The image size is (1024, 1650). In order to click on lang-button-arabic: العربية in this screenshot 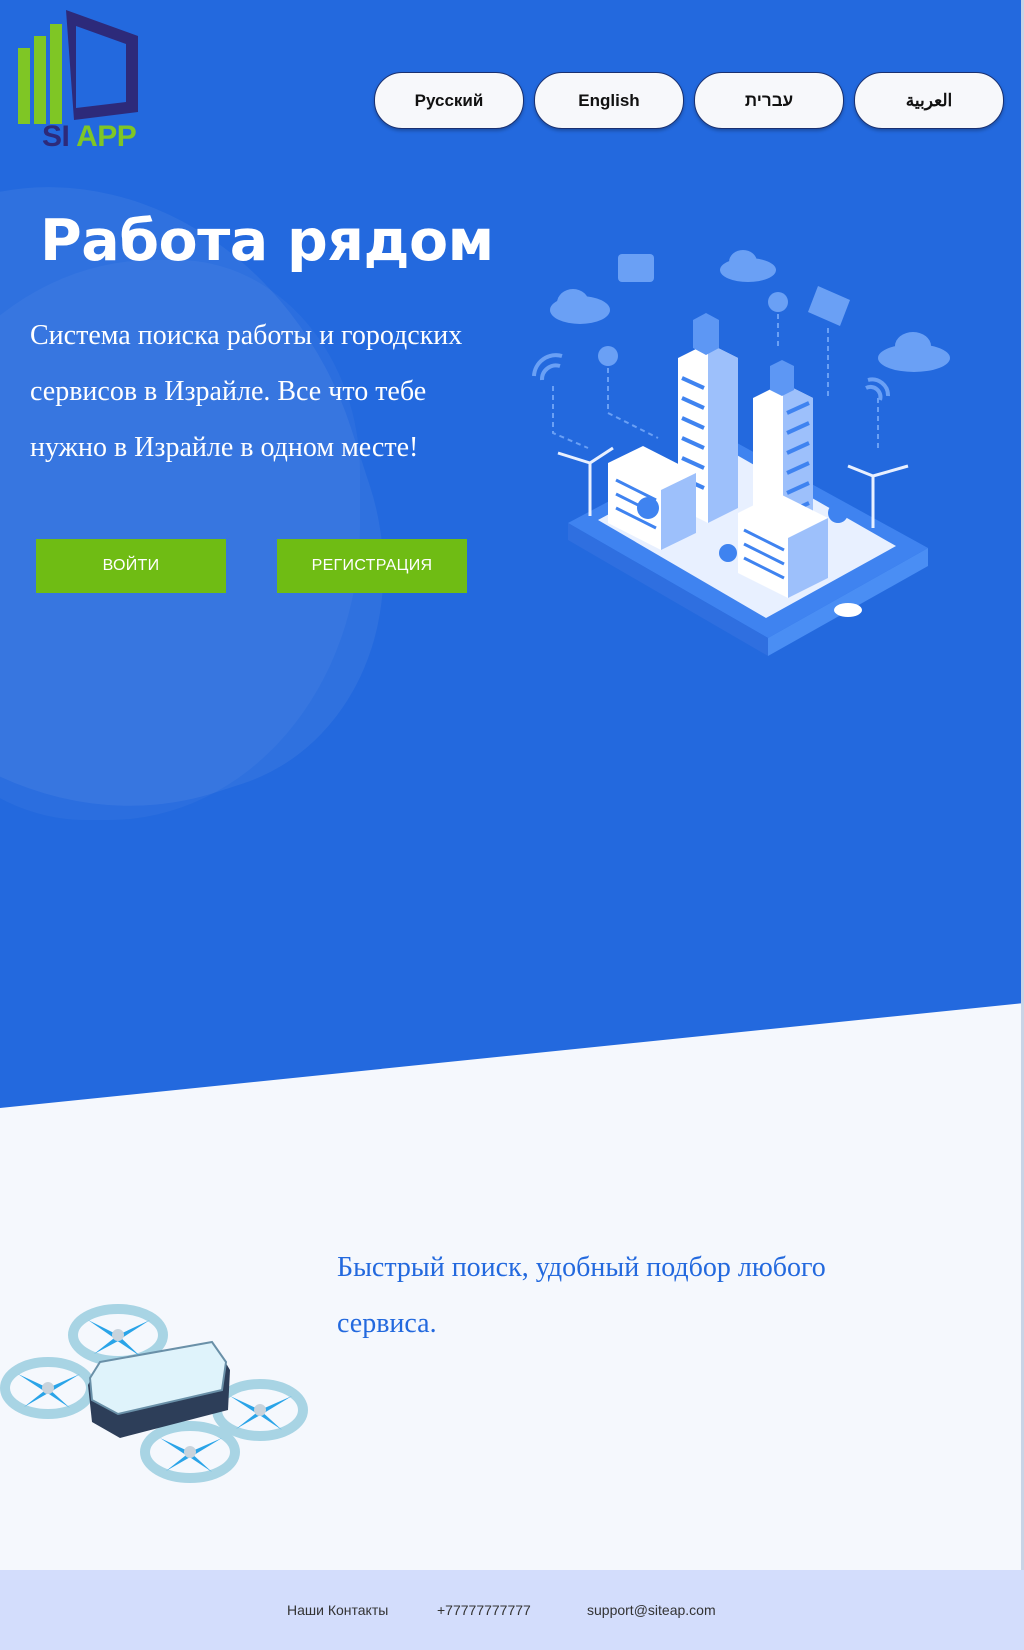, I will do `click(929, 100)`.